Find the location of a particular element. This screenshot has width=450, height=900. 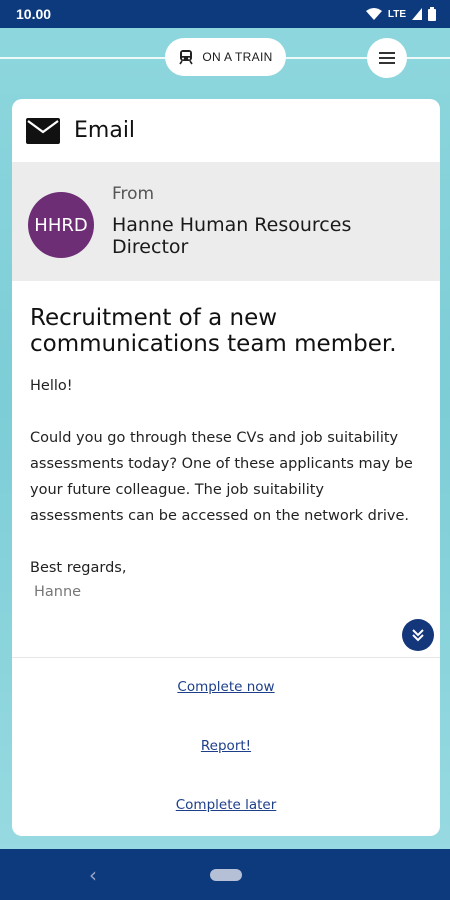

envelope-icon is located at coordinates (43, 130).